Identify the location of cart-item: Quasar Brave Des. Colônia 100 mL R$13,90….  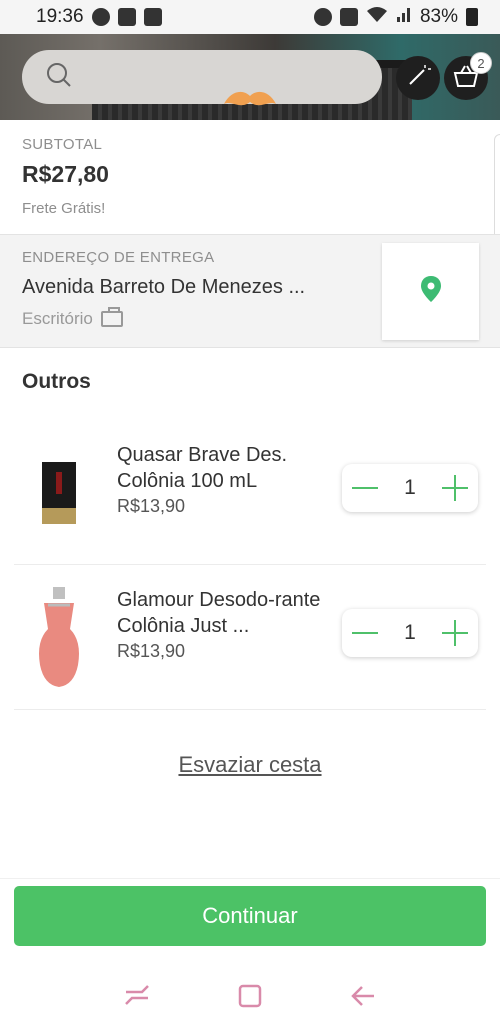
(250, 492).